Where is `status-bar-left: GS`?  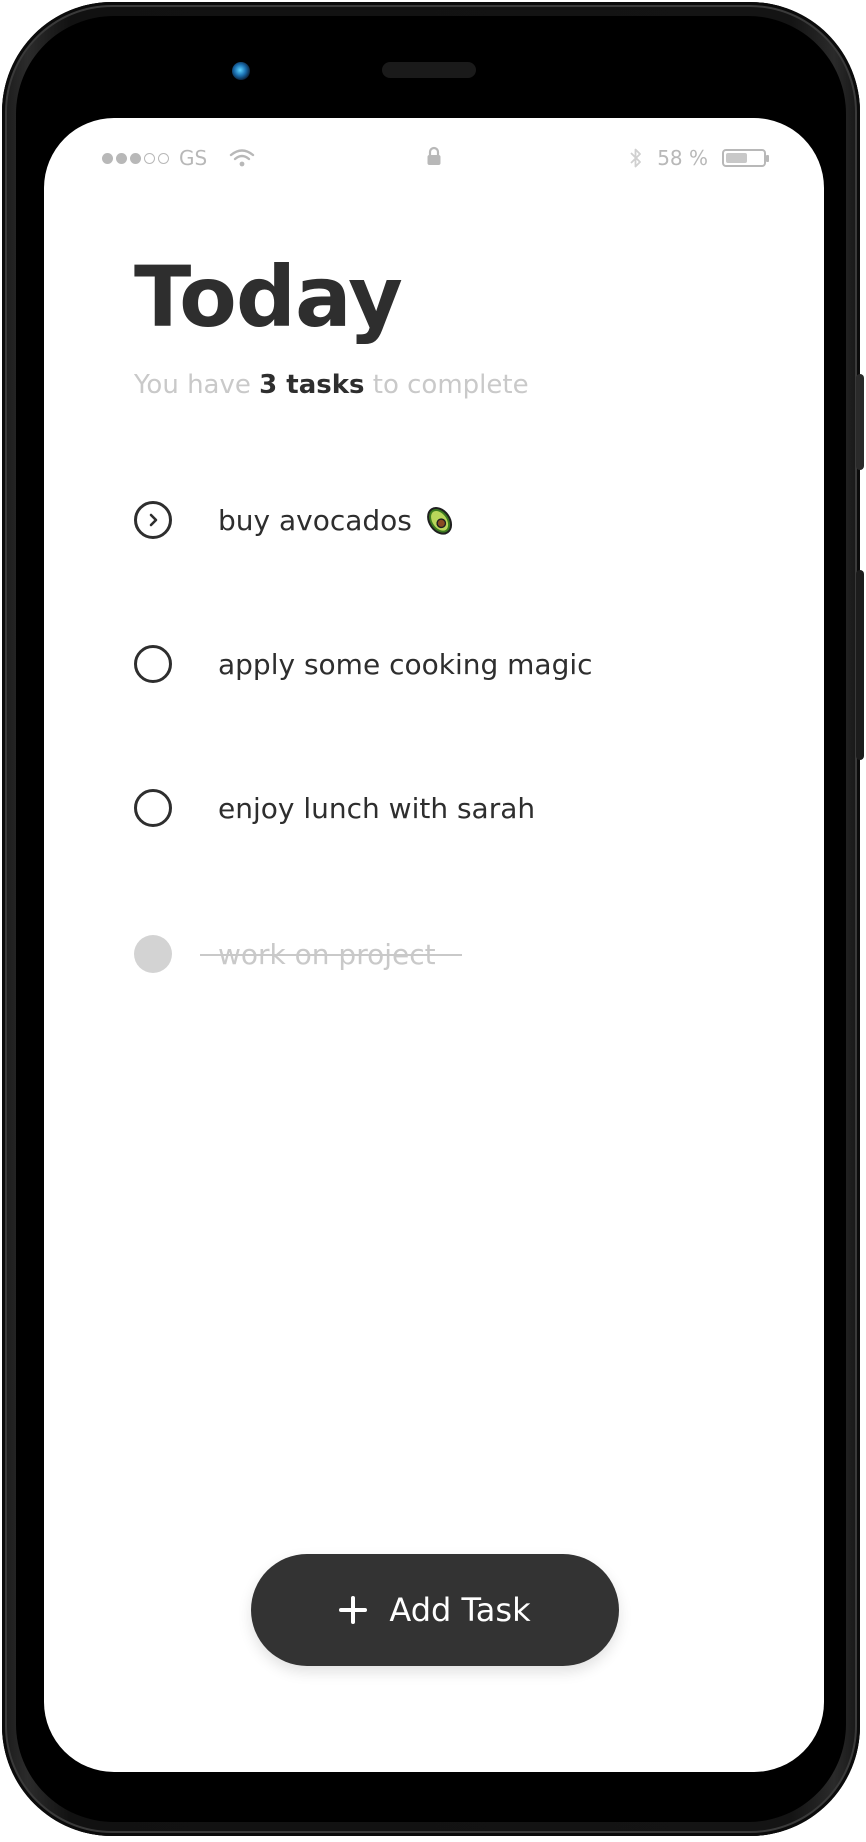
status-bar-left: GS is located at coordinates (178, 158).